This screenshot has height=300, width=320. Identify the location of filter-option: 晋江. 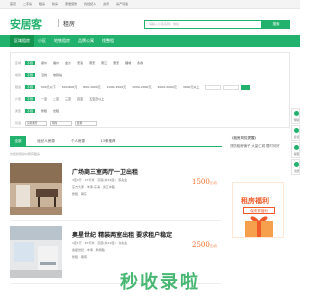
(104, 63).